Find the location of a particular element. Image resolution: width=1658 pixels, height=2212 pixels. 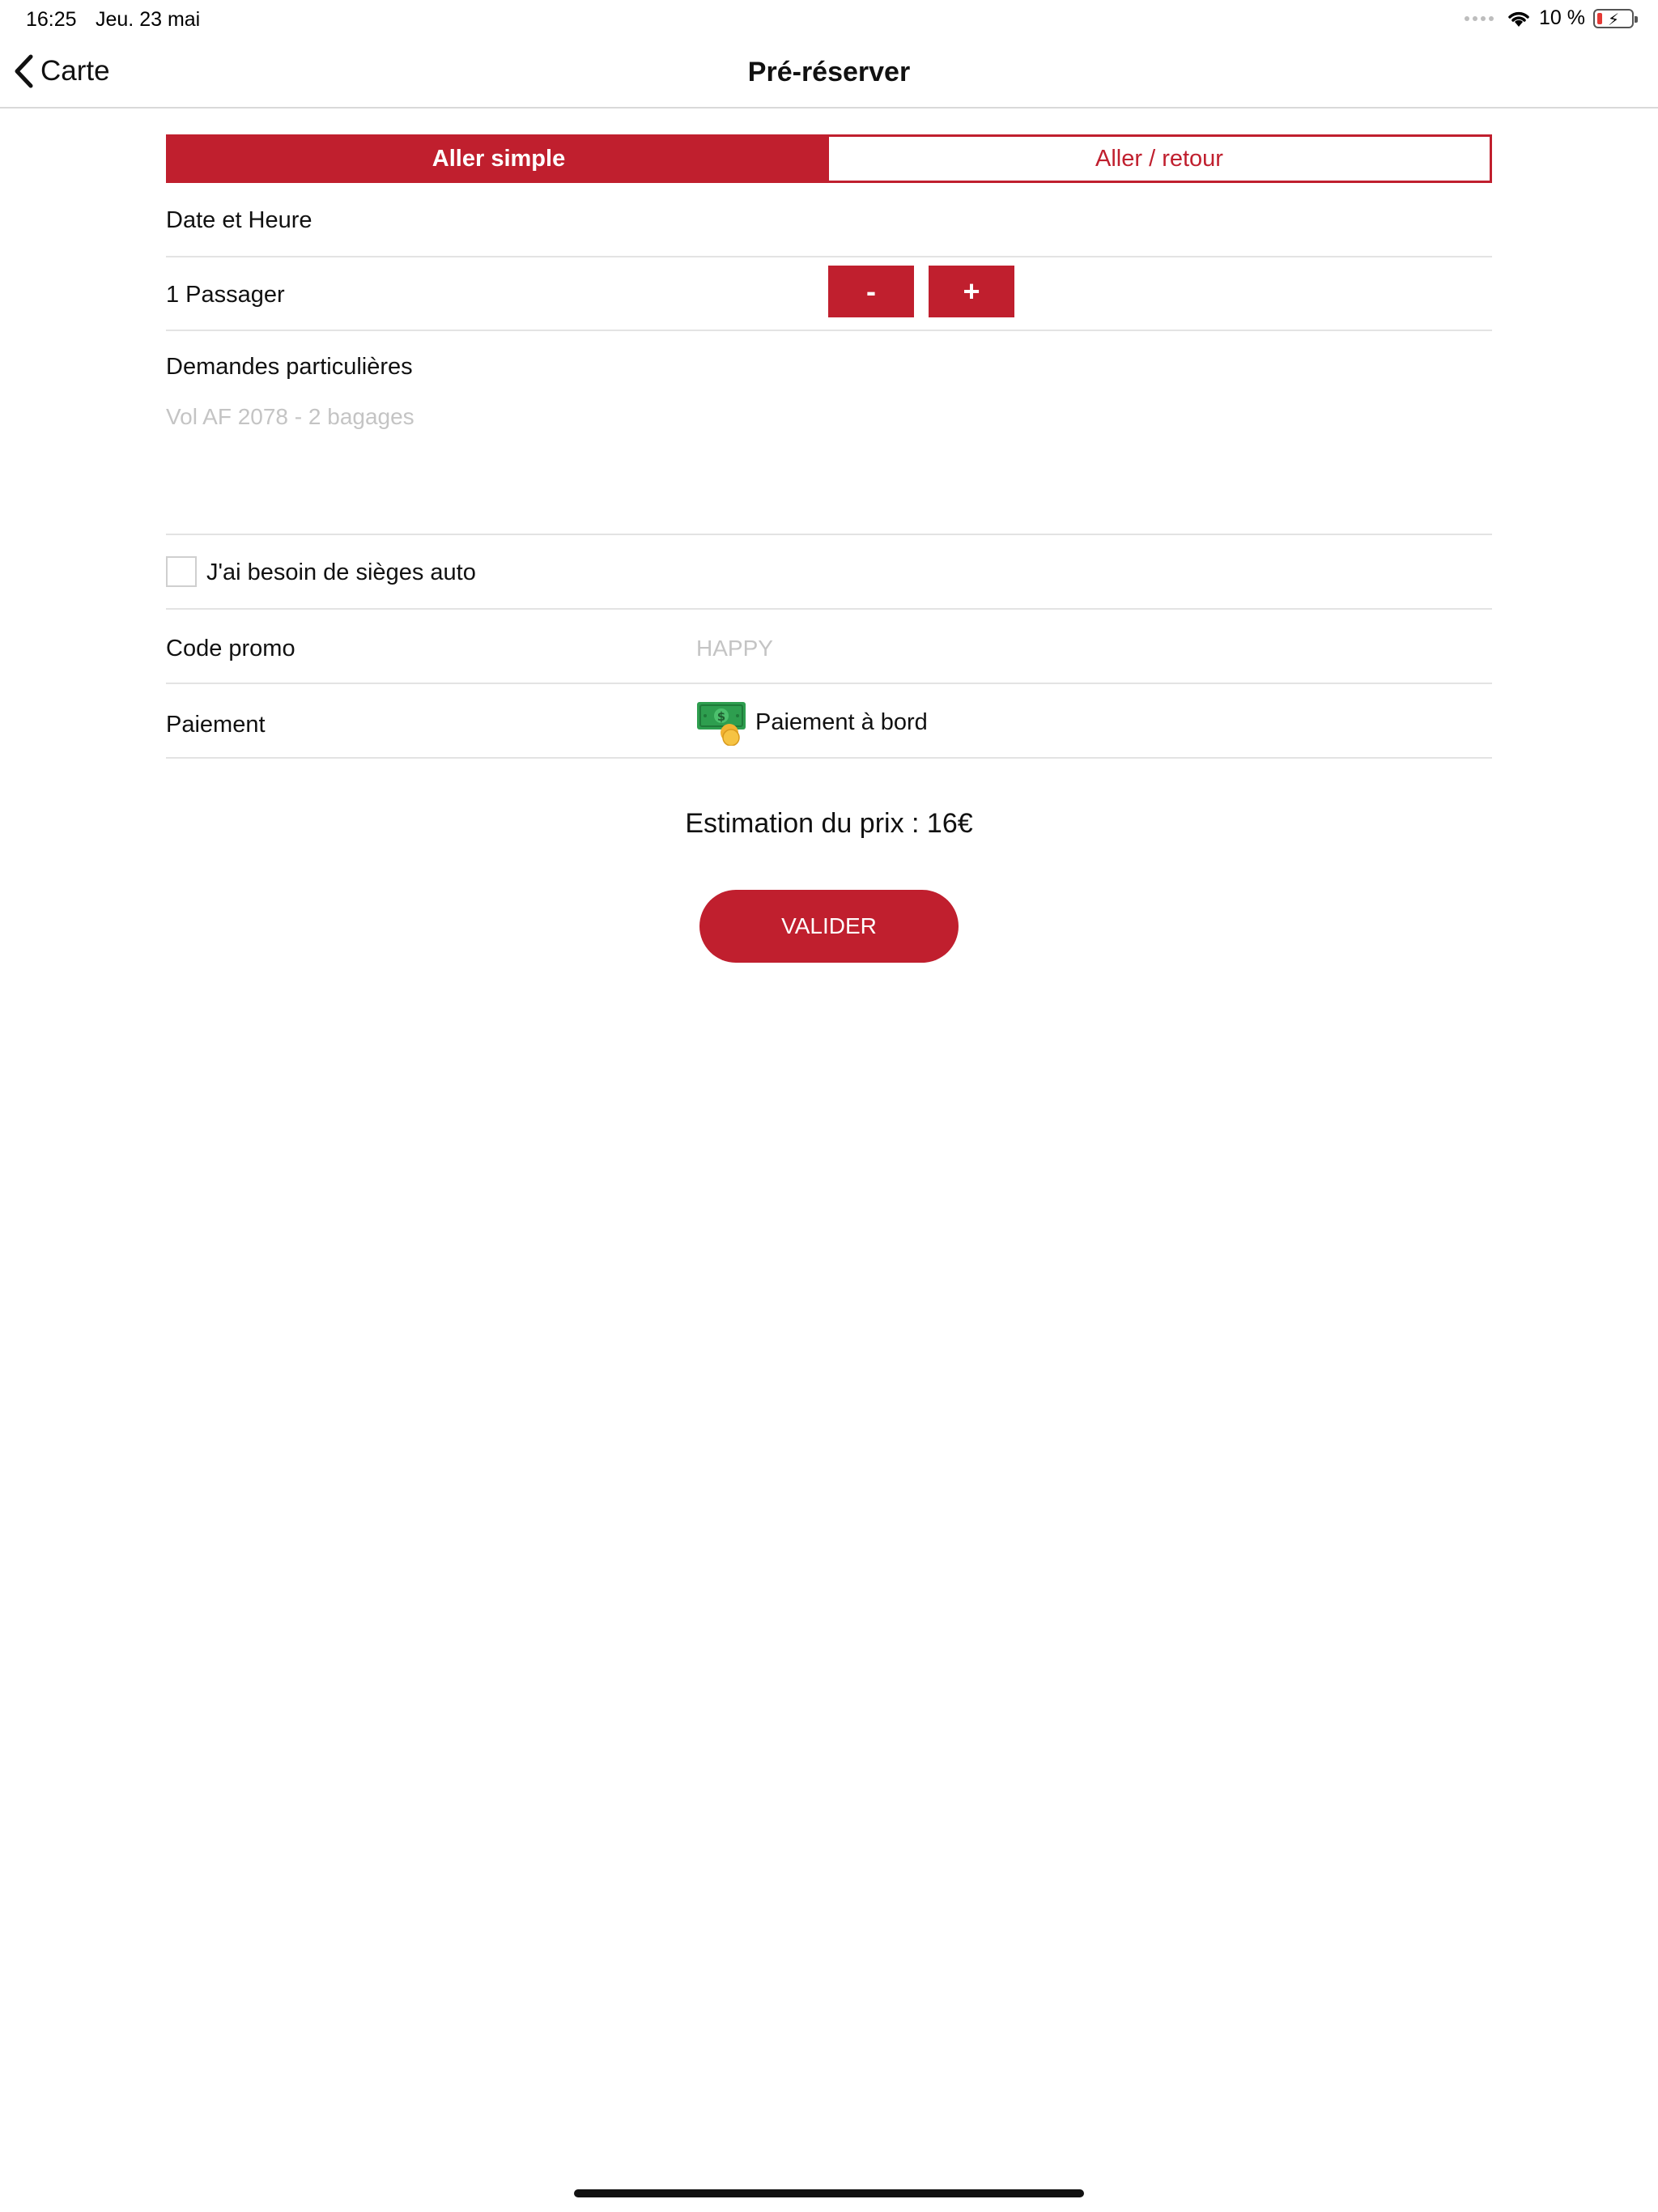

cash-icon: $ is located at coordinates (721, 724).